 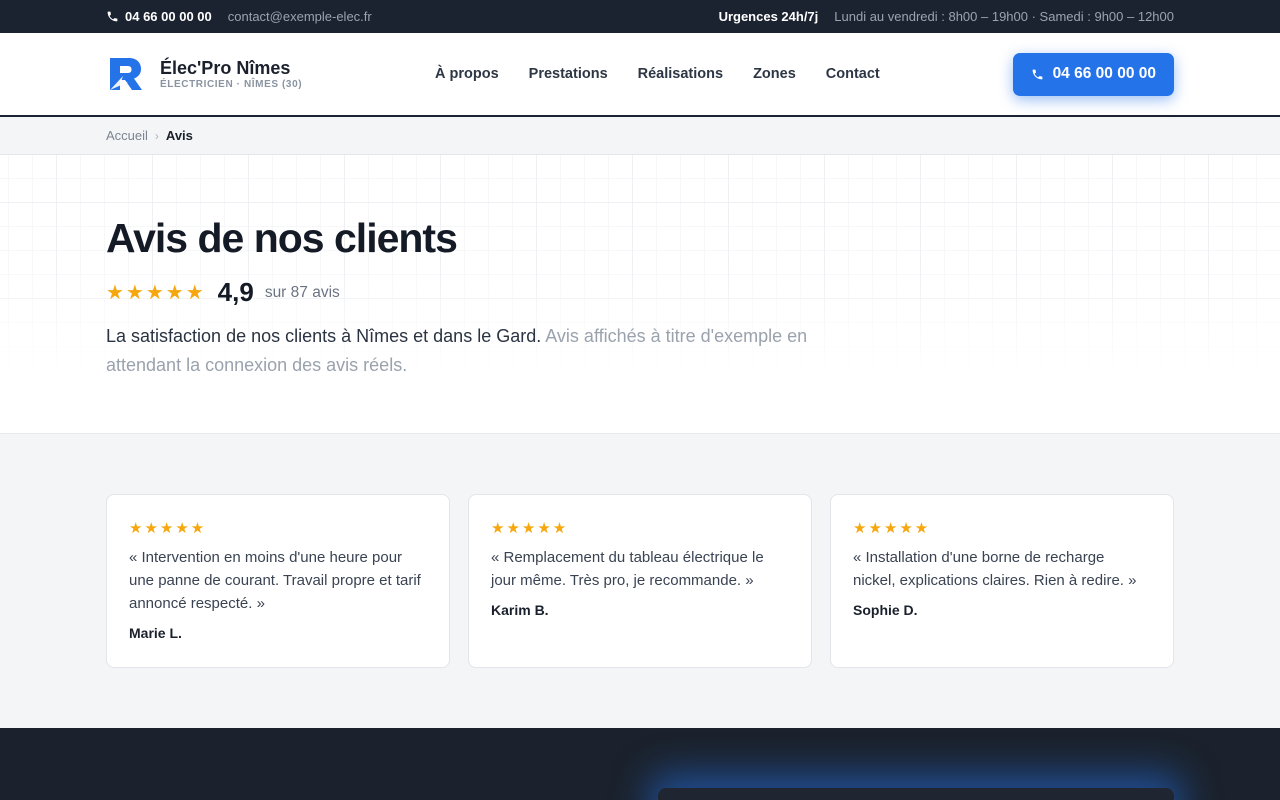 What do you see at coordinates (127, 135) in the screenshot?
I see `breadcrumb-home-link: Accueil` at bounding box center [127, 135].